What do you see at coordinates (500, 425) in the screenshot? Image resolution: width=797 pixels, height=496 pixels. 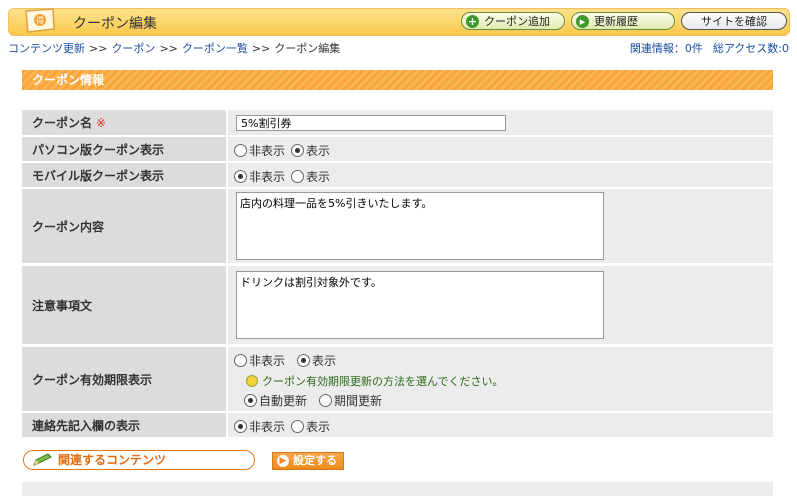 I see `contact-cell: 非表示 表示` at bounding box center [500, 425].